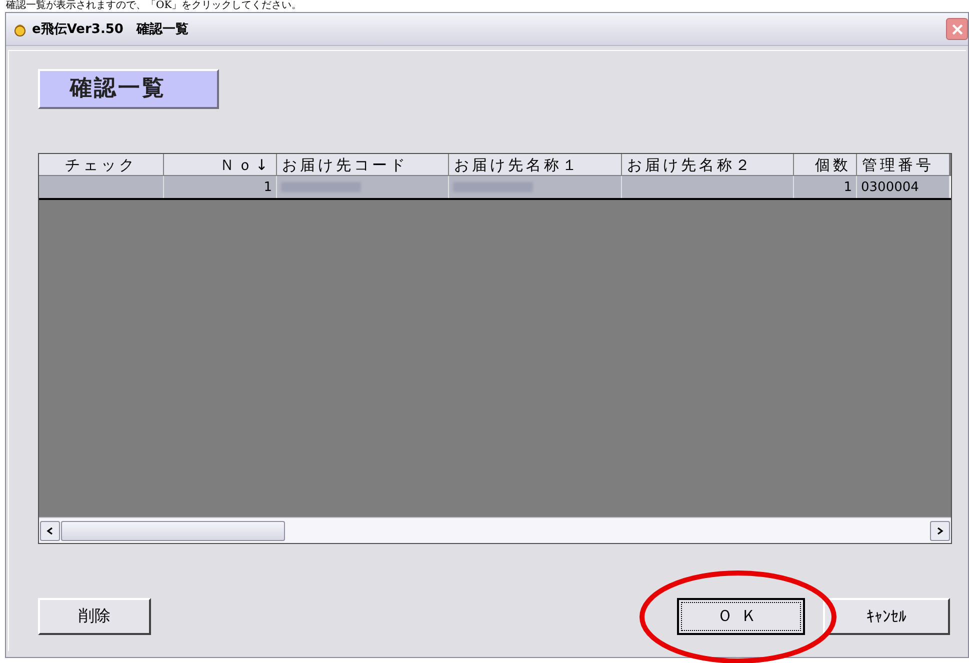 Image resolution: width=969 pixels, height=663 pixels. What do you see at coordinates (495, 188) in the screenshot?
I see `table-row: 1 1 0300004` at bounding box center [495, 188].